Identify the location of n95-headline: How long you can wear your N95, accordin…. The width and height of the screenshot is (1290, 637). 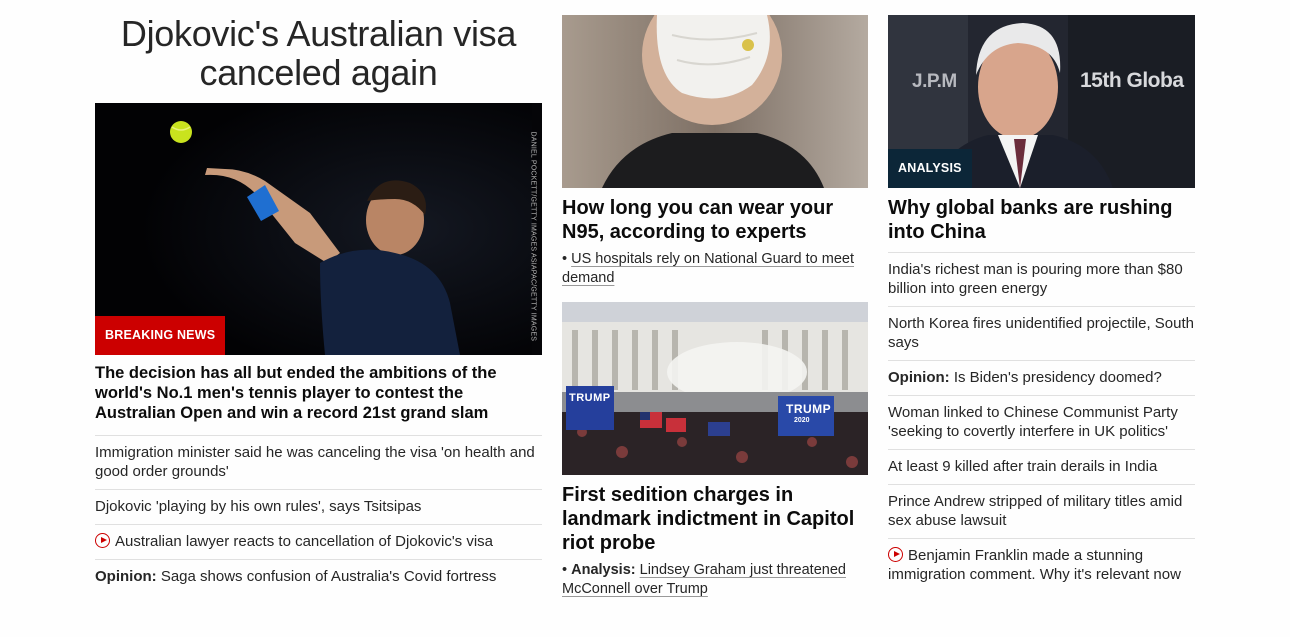
(715, 220).